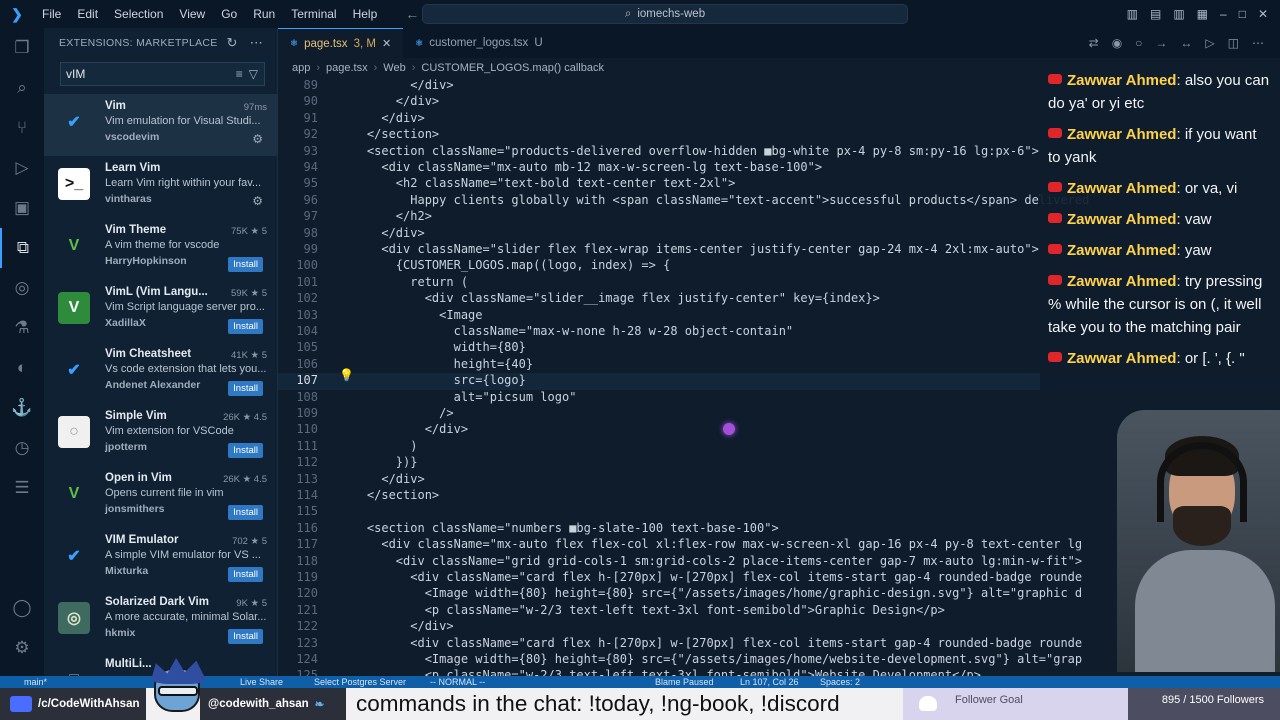 This screenshot has height=720, width=1280. I want to click on chat-text: or va, vi, so click(1211, 188).